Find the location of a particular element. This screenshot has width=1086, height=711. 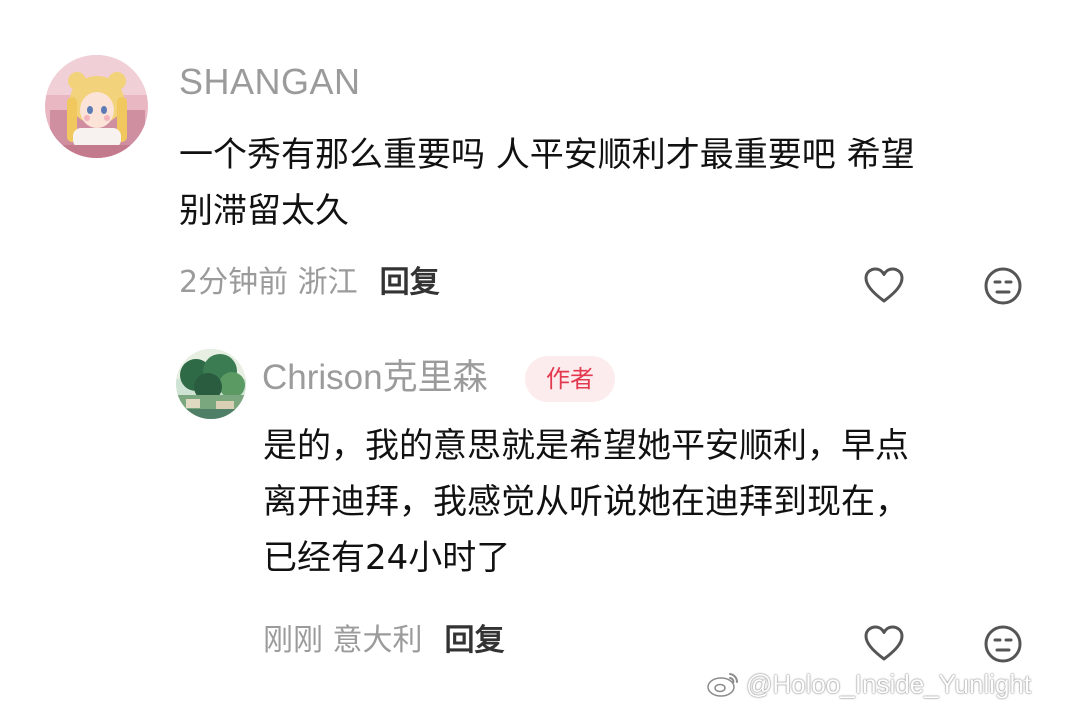

weibo-logo-icon is located at coordinates (723, 685).